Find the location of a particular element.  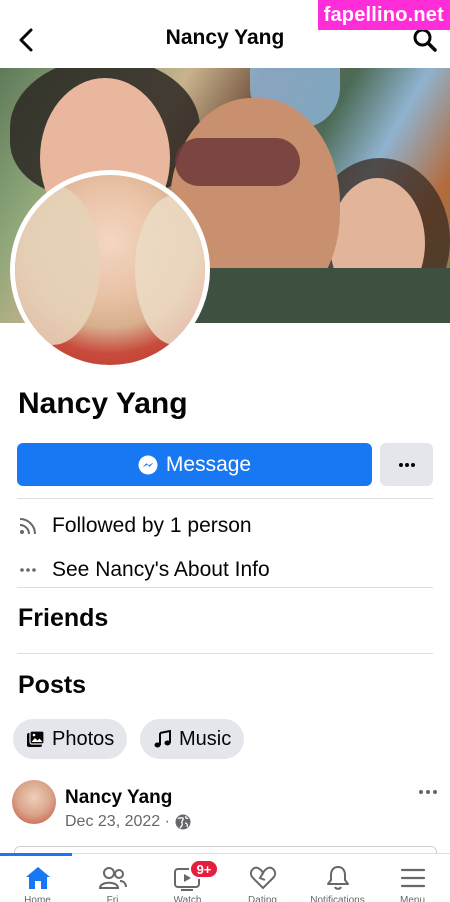

home-icon is located at coordinates (37, 878).